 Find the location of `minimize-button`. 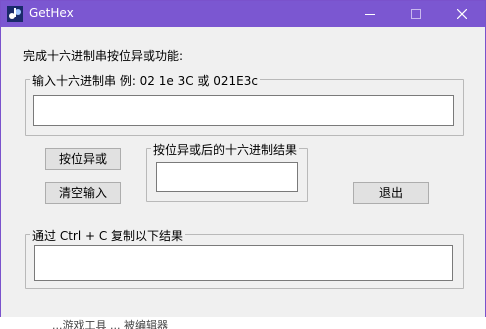

minimize-button is located at coordinates (370, 14).